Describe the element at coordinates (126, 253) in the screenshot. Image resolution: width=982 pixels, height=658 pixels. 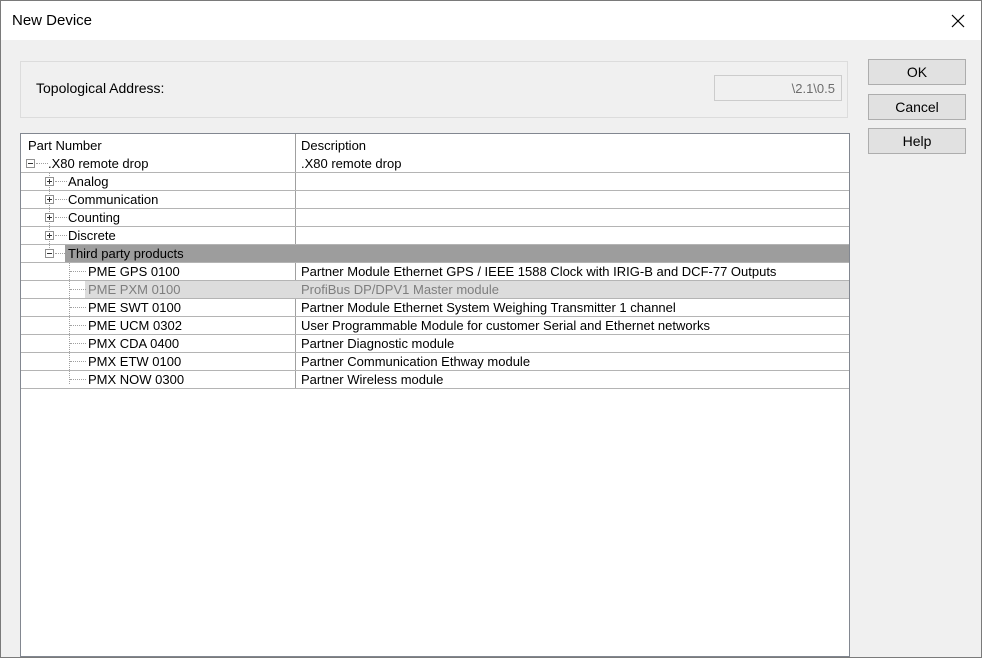
I see `tree-node-label: Third party products` at that location.